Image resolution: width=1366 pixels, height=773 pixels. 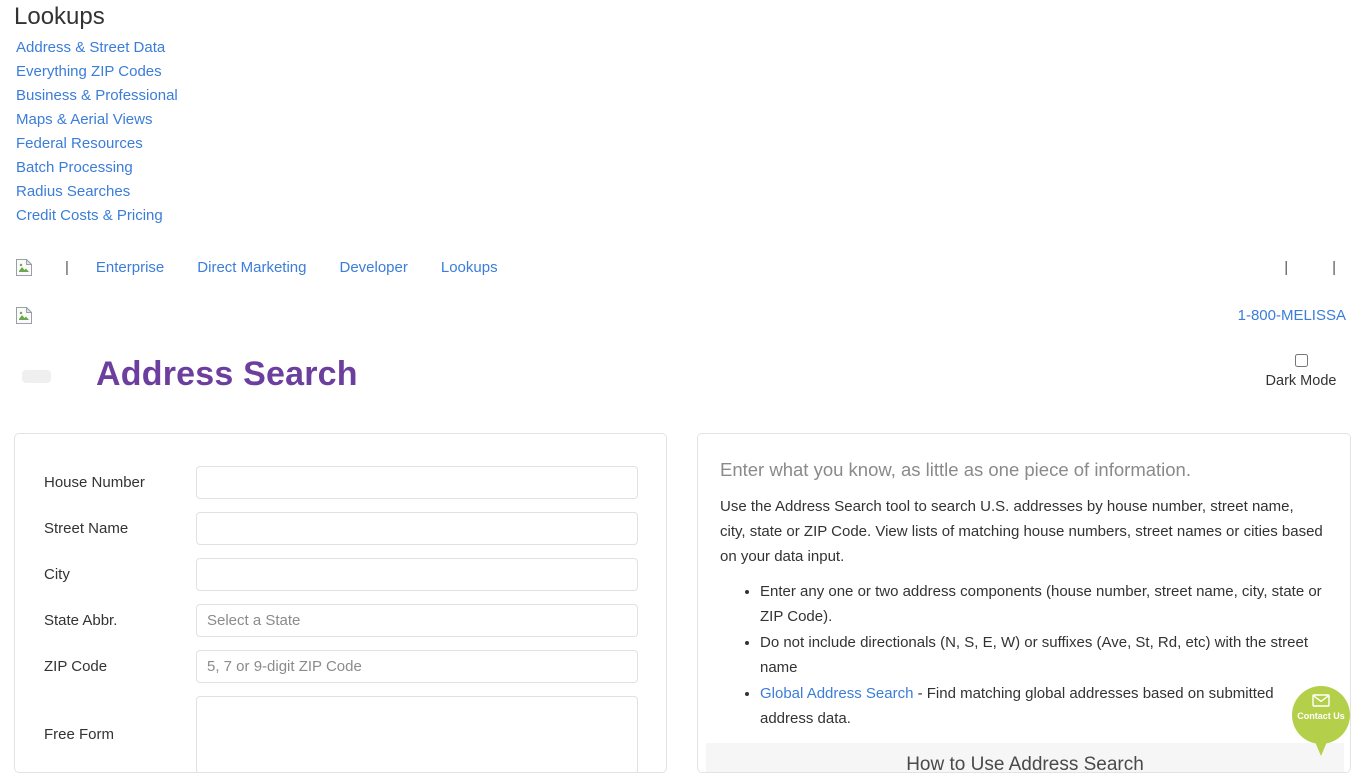 What do you see at coordinates (1303, 267) in the screenshot?
I see `navbar-right-group: | |` at bounding box center [1303, 267].